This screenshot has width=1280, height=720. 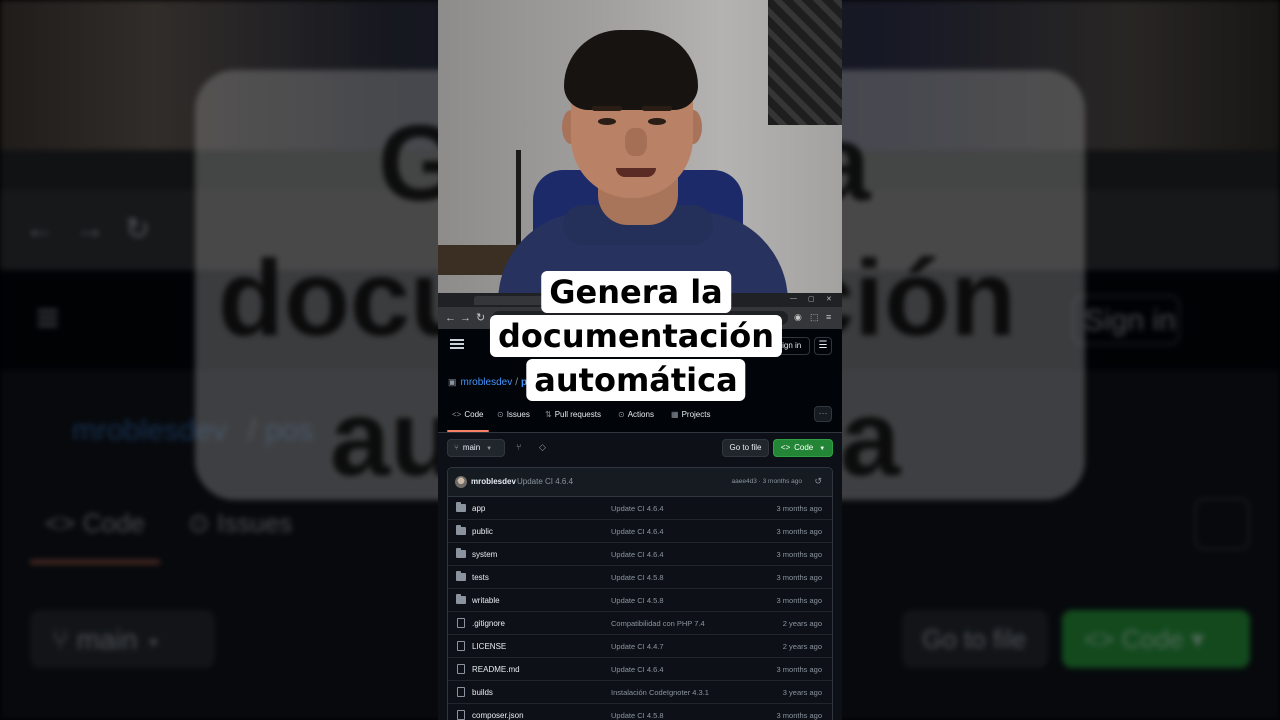 I want to click on file-name: .gitignore, so click(x=488, y=623).